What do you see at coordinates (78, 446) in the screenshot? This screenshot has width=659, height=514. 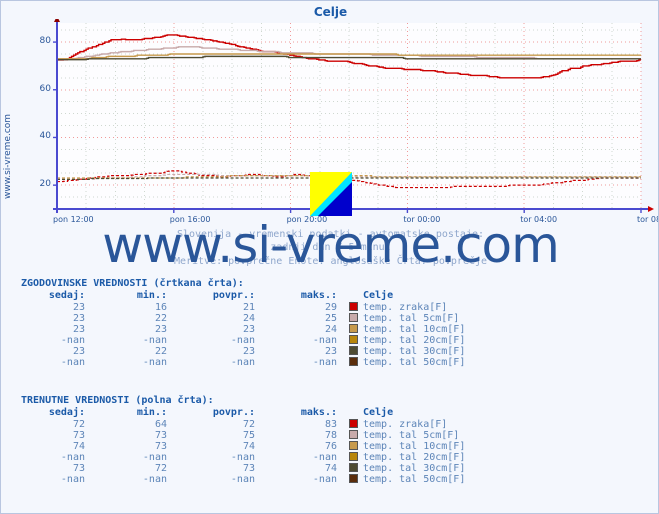 I see `cell-sedaj: 74` at bounding box center [78, 446].